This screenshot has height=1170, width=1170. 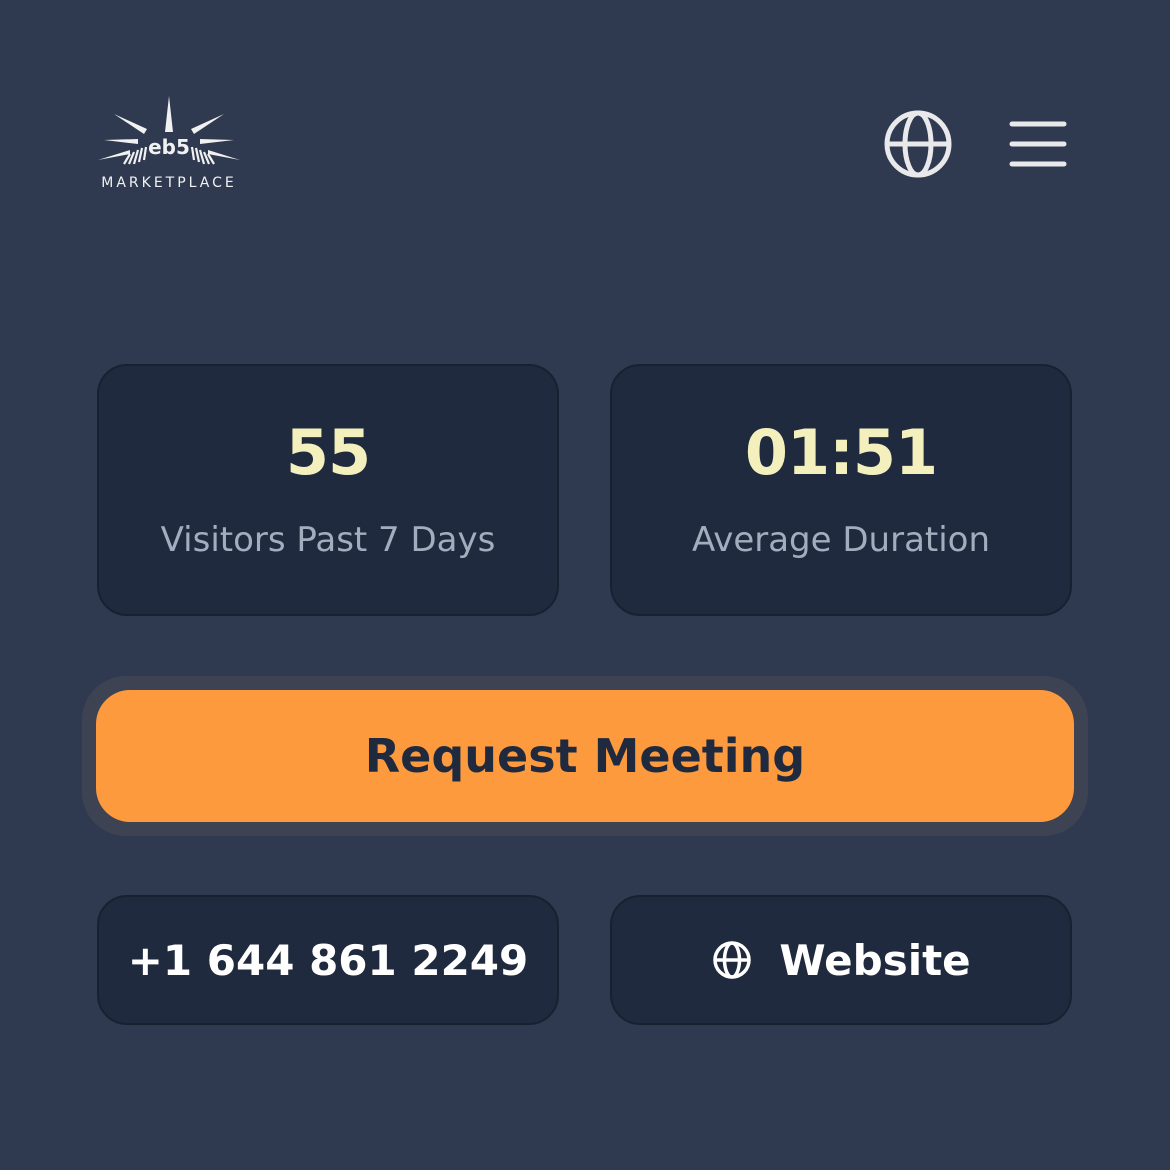 I want to click on logo-text: MARKETPLACE, so click(x=169, y=183).